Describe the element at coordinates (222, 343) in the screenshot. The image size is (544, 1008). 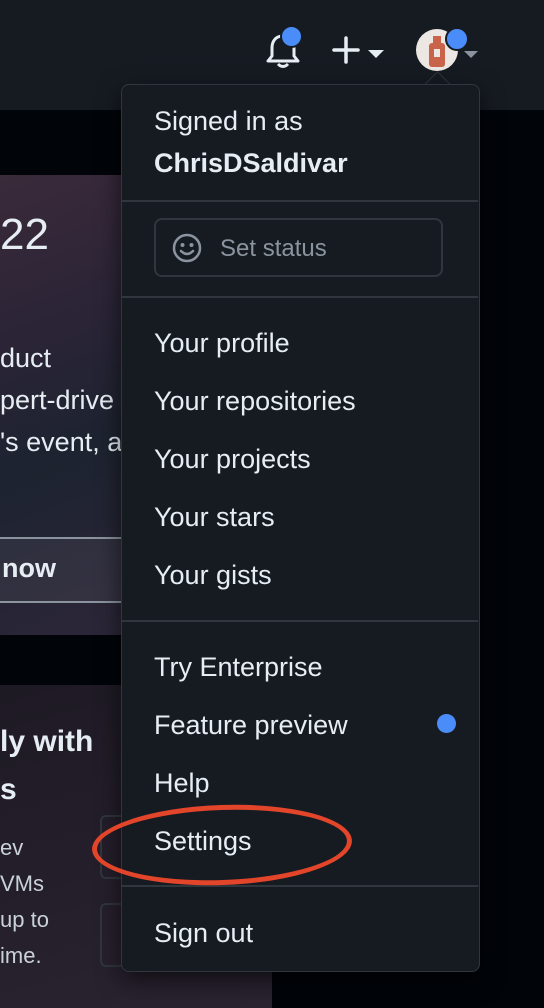
I see `menu-item-your-profile: Your profile` at that location.